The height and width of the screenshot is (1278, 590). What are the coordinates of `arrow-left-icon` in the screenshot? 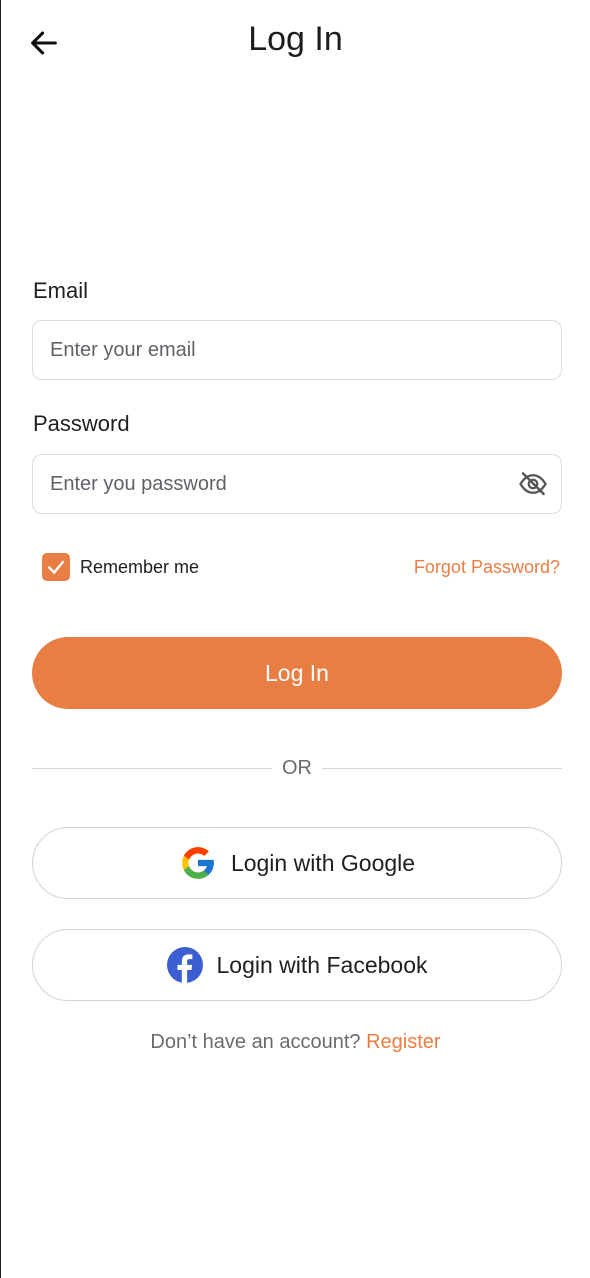 It's located at (44, 43).